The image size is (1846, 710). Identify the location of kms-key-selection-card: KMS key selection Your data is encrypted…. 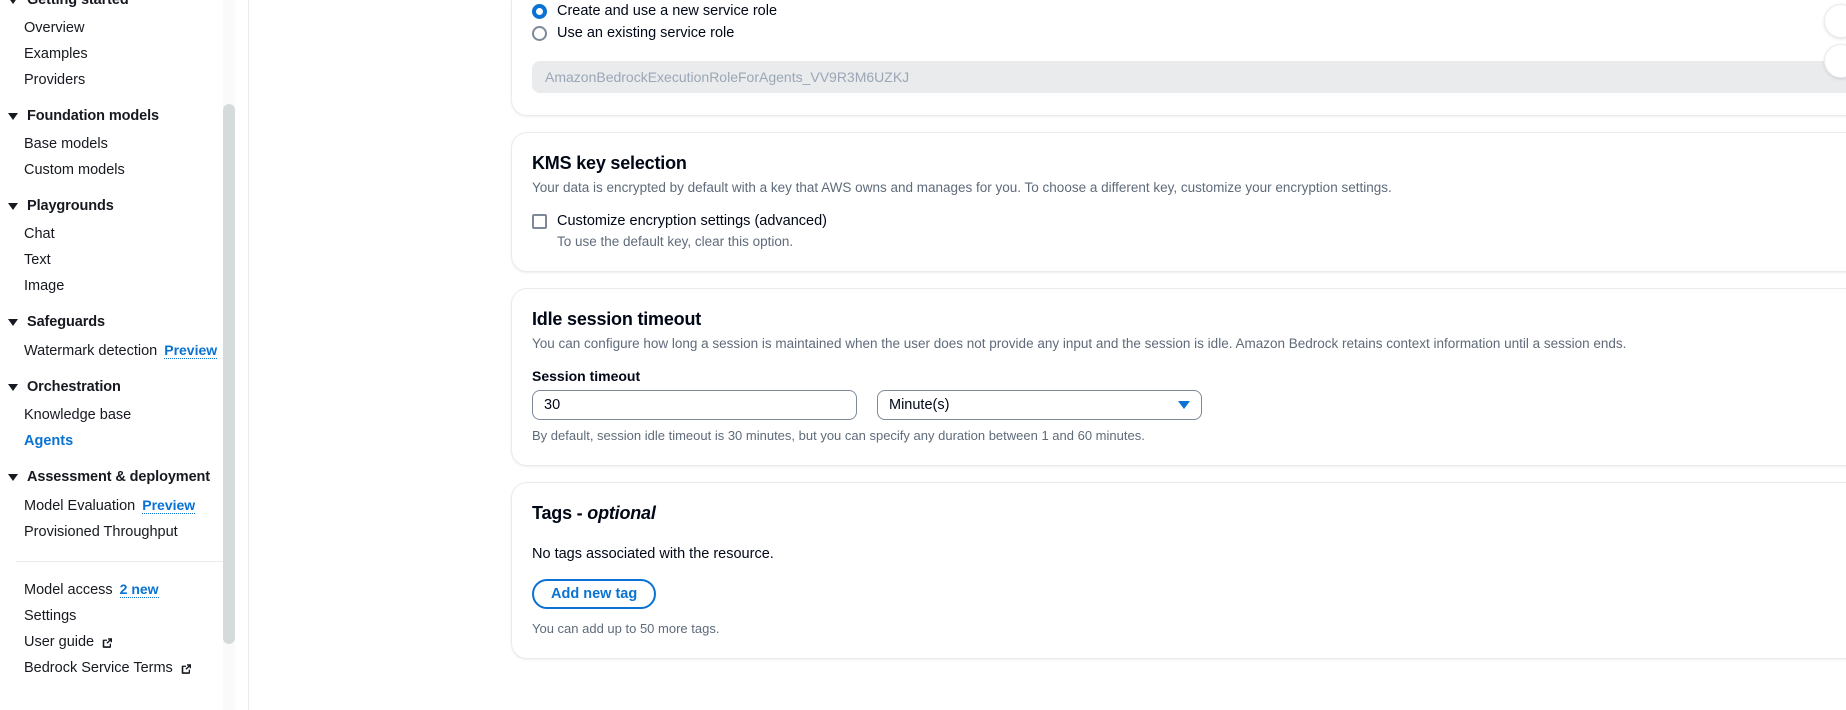
(1178, 202).